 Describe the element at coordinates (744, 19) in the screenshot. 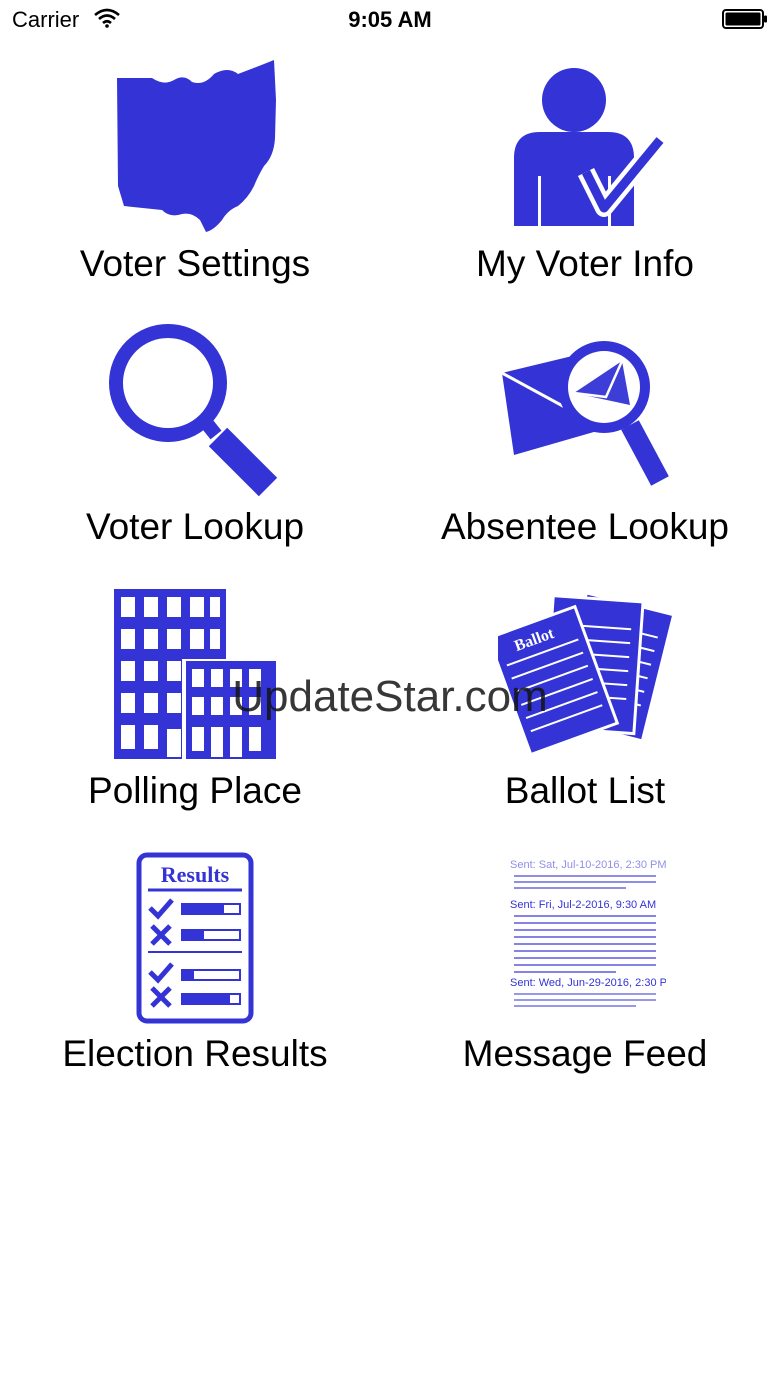

I see `battery-icon` at that location.